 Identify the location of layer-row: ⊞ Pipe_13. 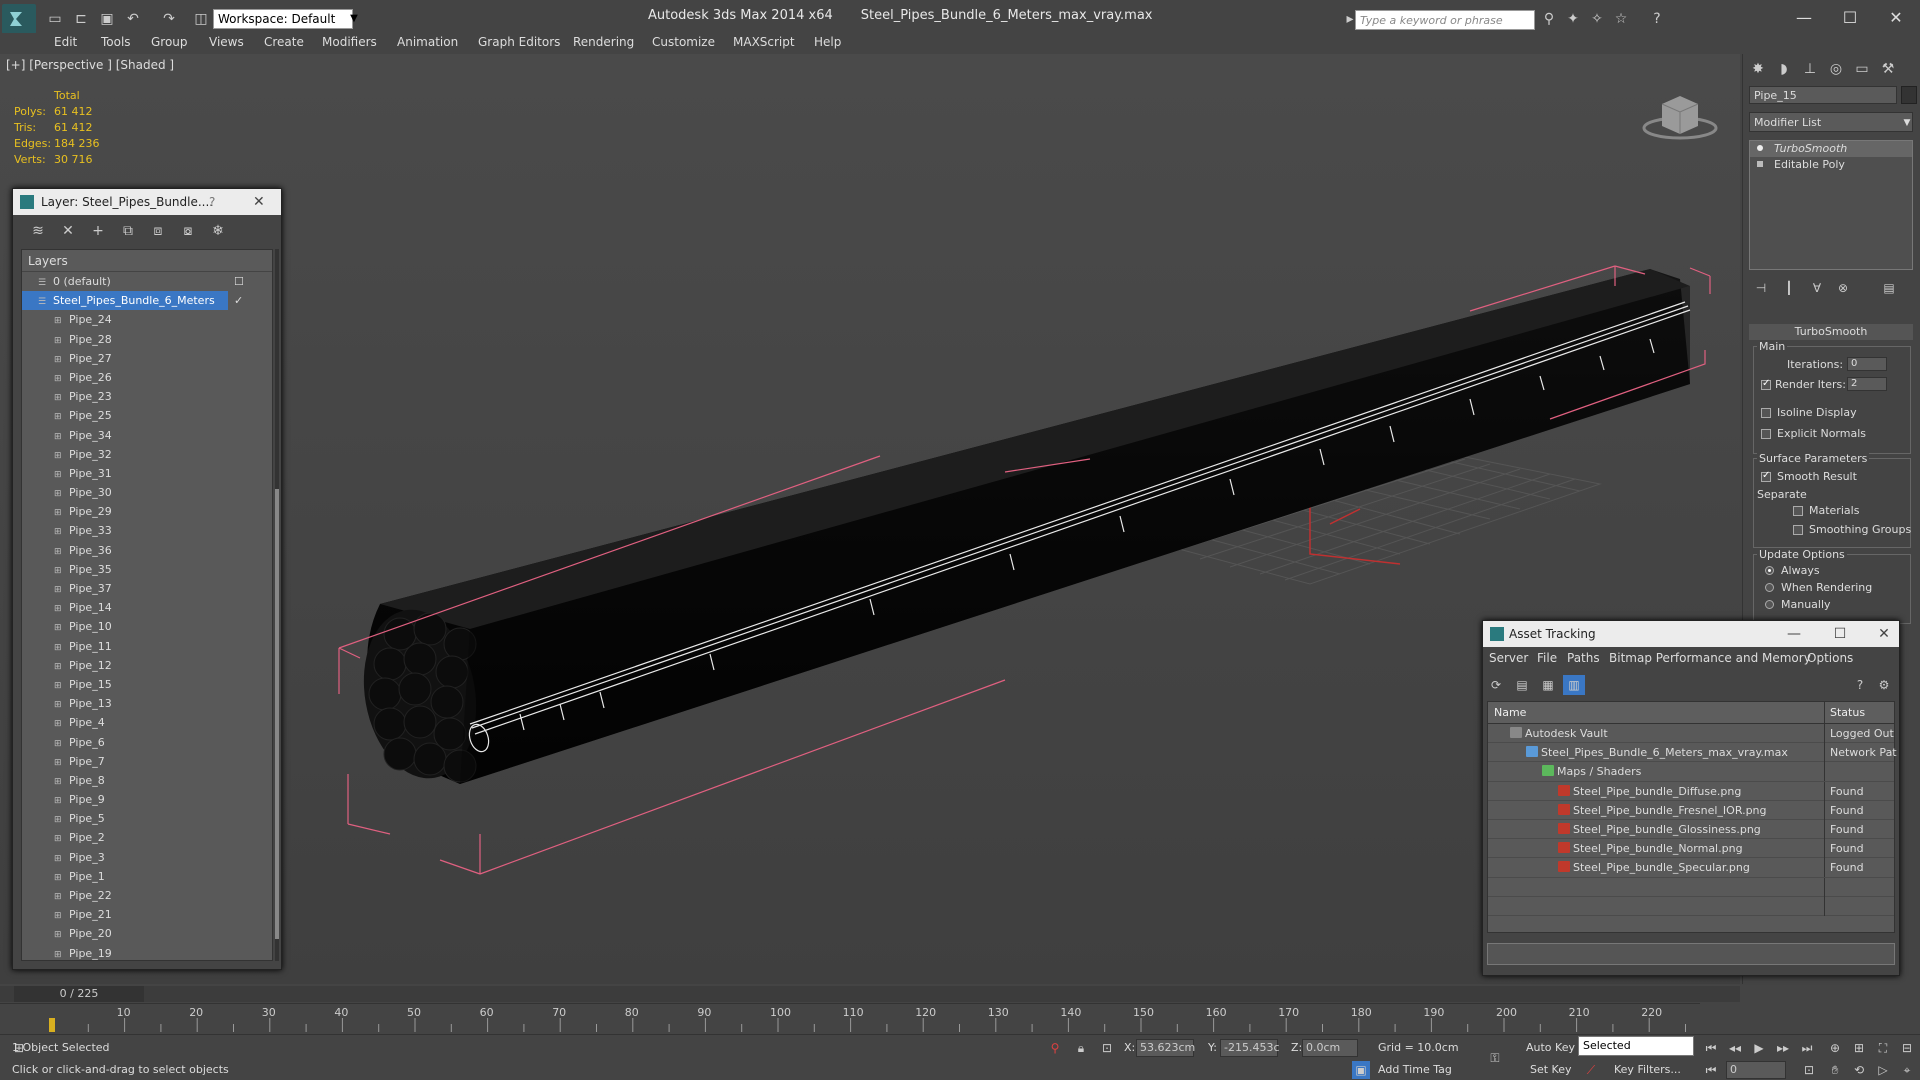
(147, 703).